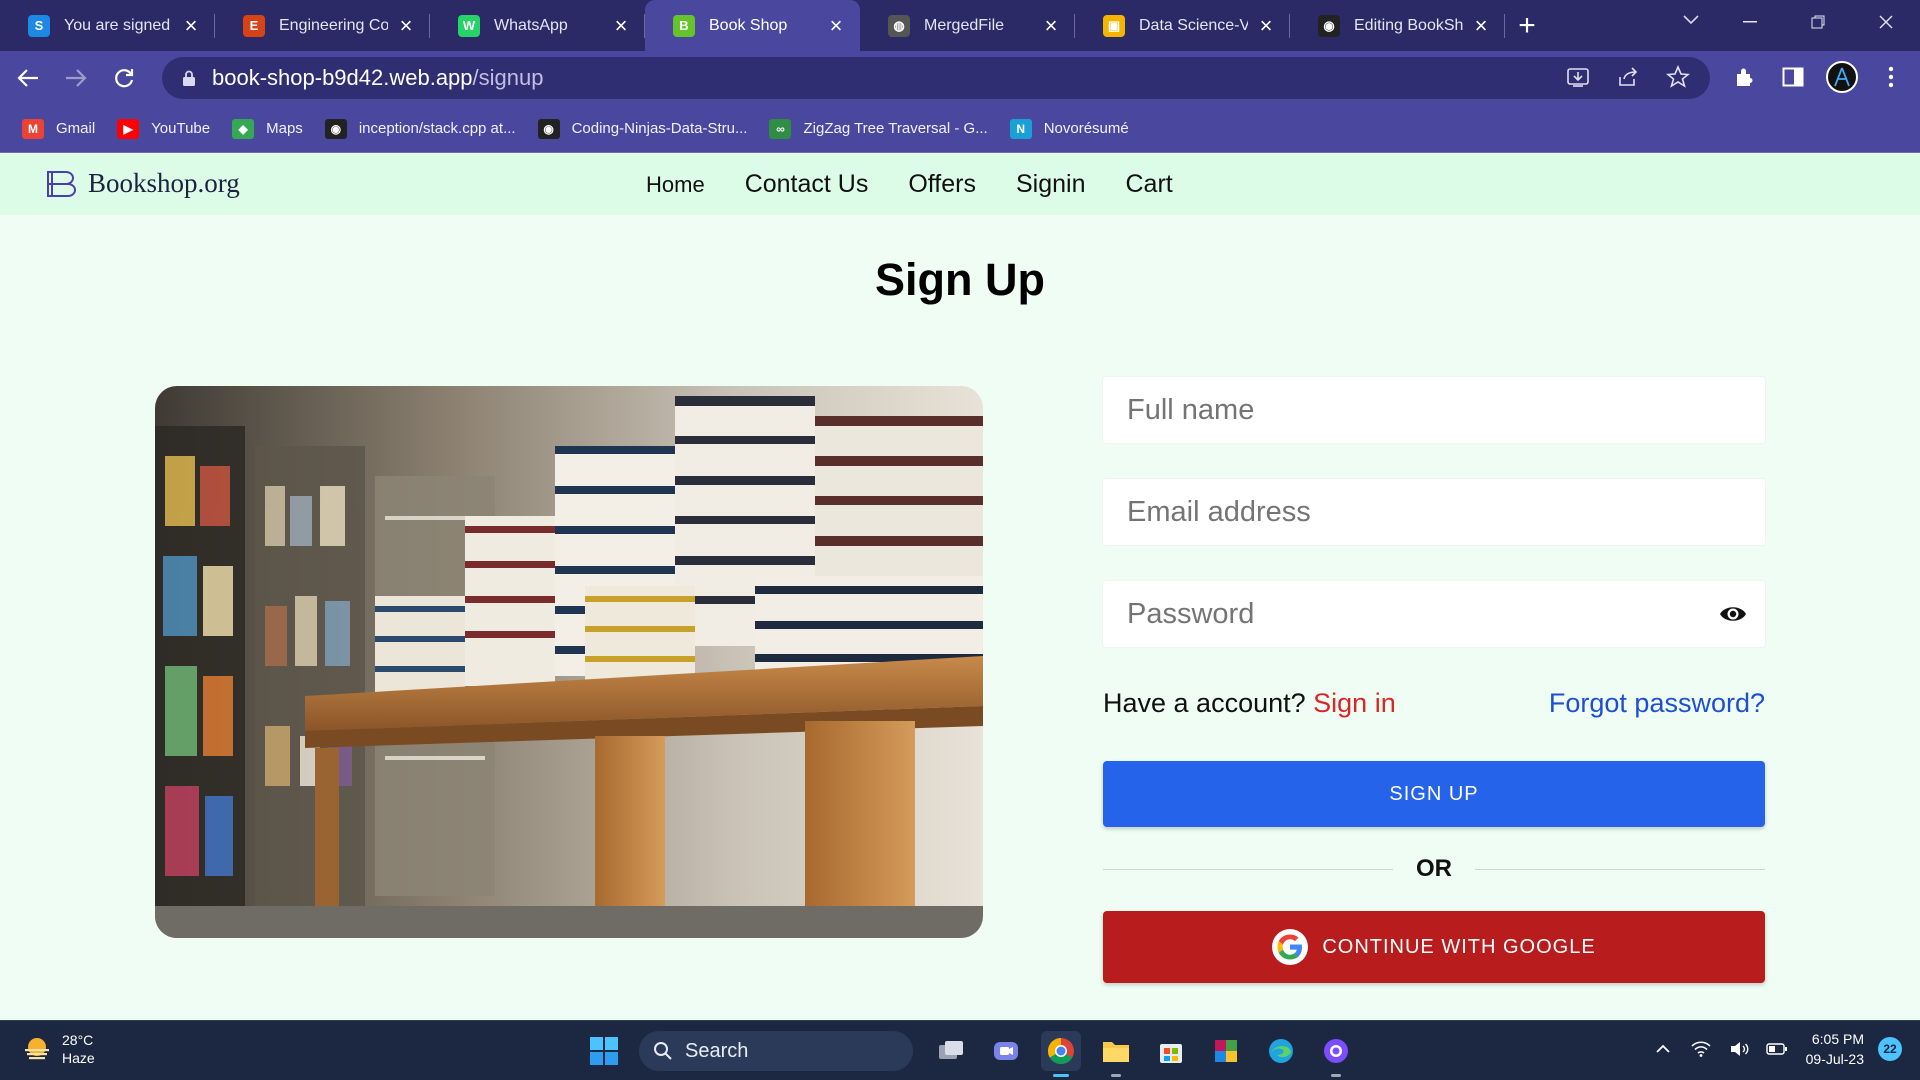 This screenshot has width=1920, height=1080. I want to click on minimize-icon, so click(1750, 22).